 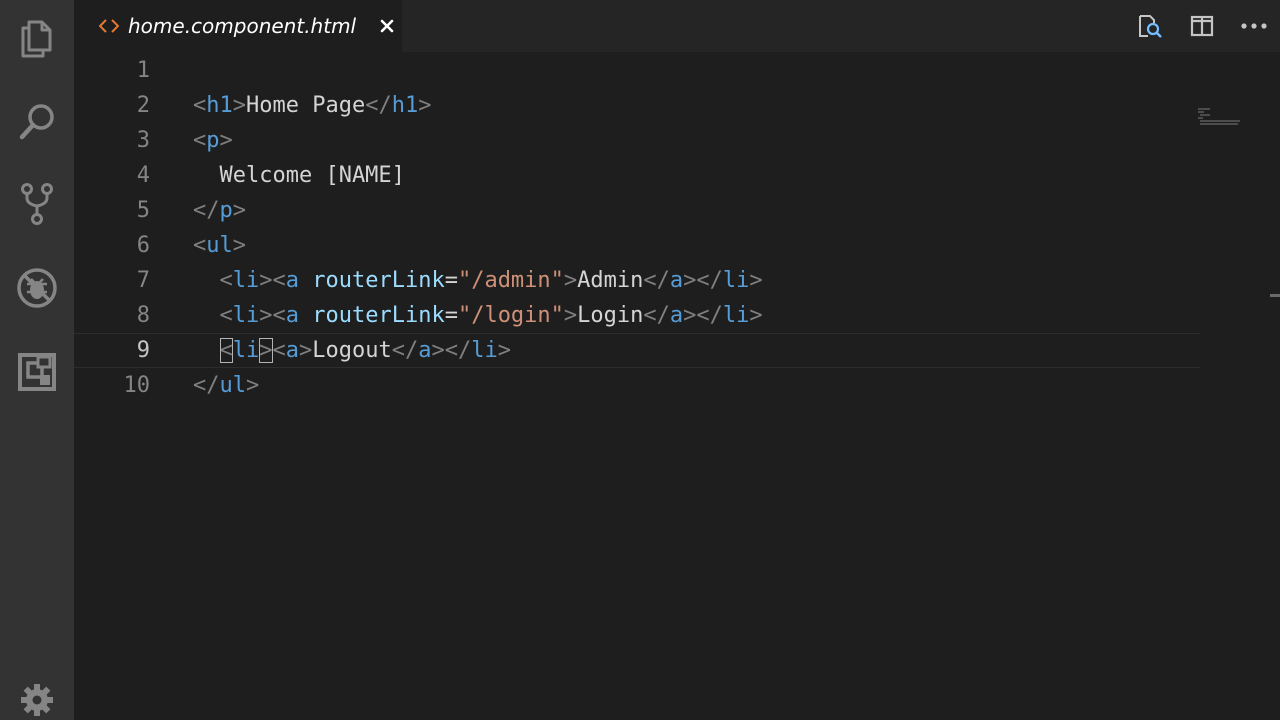 I want to click on line-number: 8, so click(x=143, y=315).